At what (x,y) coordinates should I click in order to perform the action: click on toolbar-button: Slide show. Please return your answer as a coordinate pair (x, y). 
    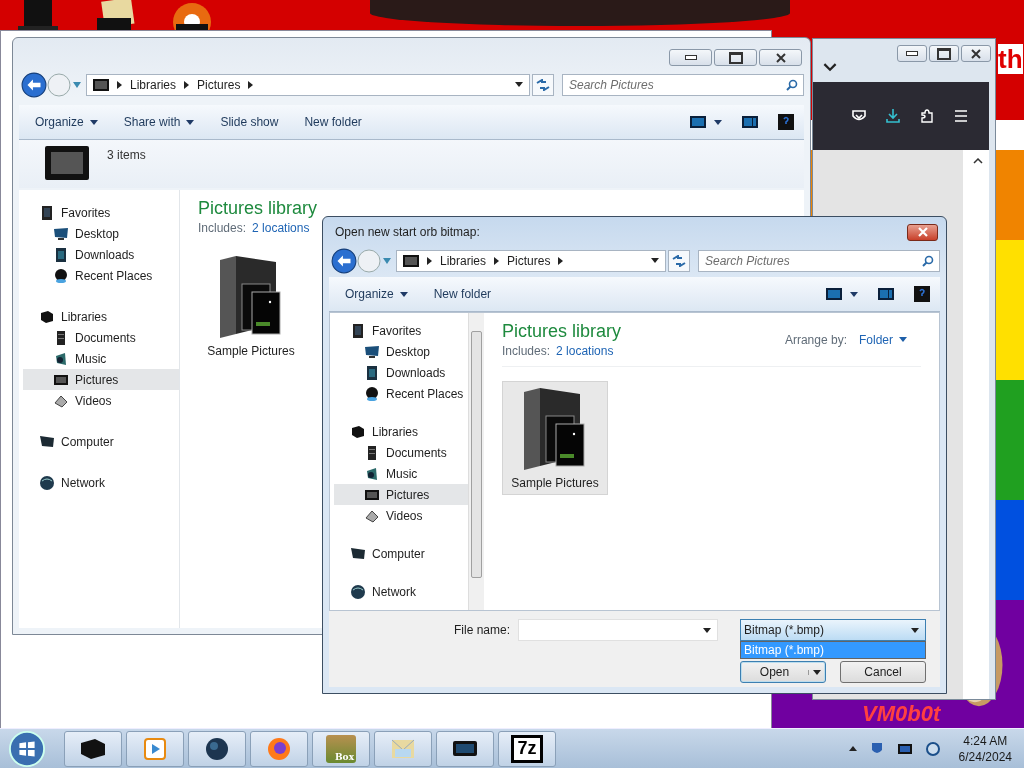
    Looking at the image, I should click on (249, 122).